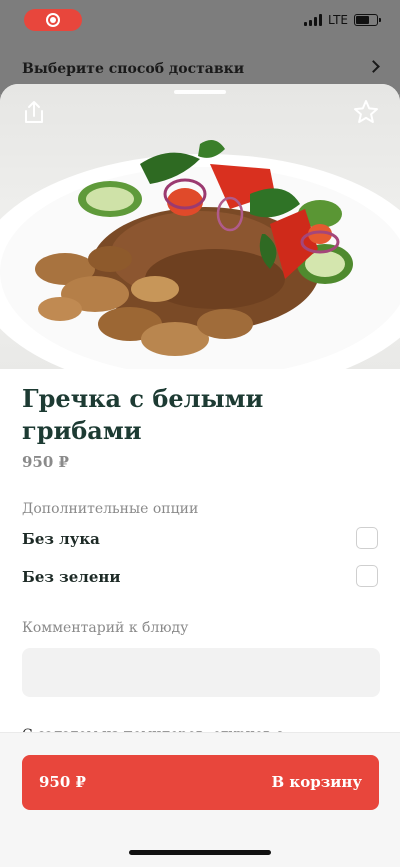 The image size is (400, 867). Describe the element at coordinates (133, 69) in the screenshot. I see `delivery-method-title: Выберите способ доставки` at that location.